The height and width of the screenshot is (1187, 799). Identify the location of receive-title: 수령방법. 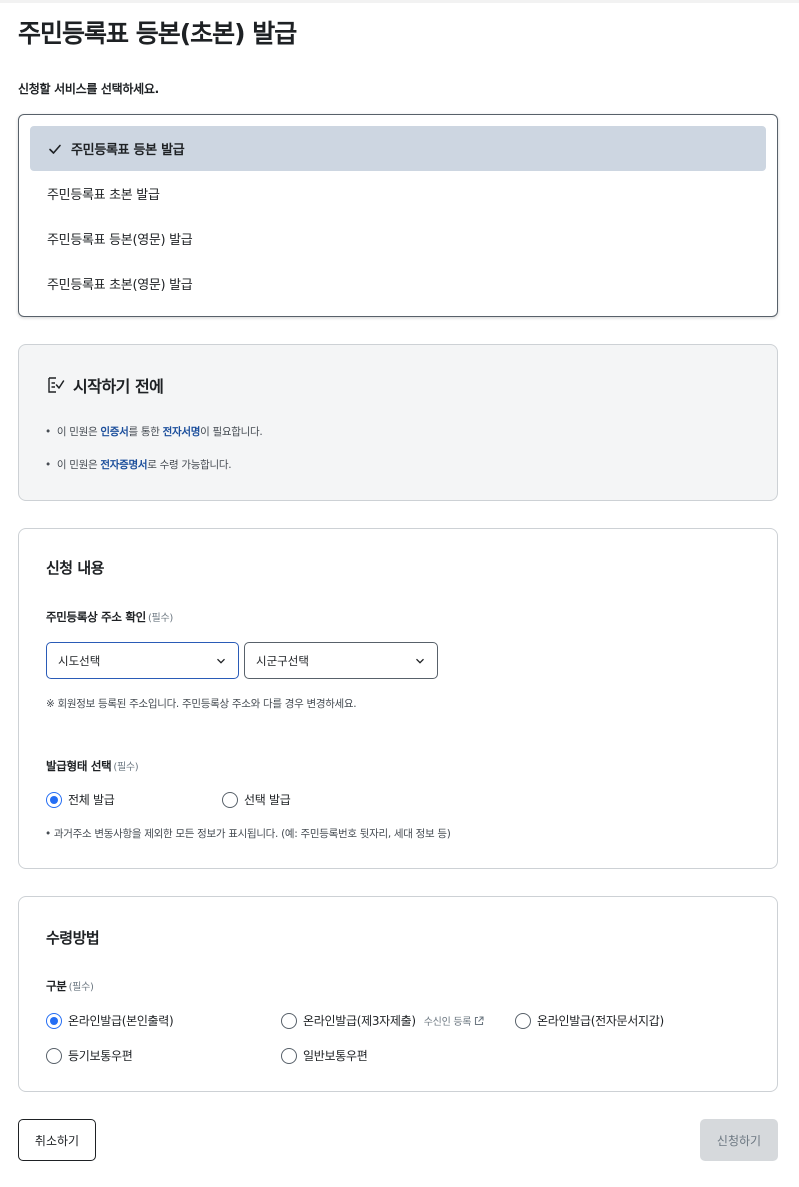
(73, 938).